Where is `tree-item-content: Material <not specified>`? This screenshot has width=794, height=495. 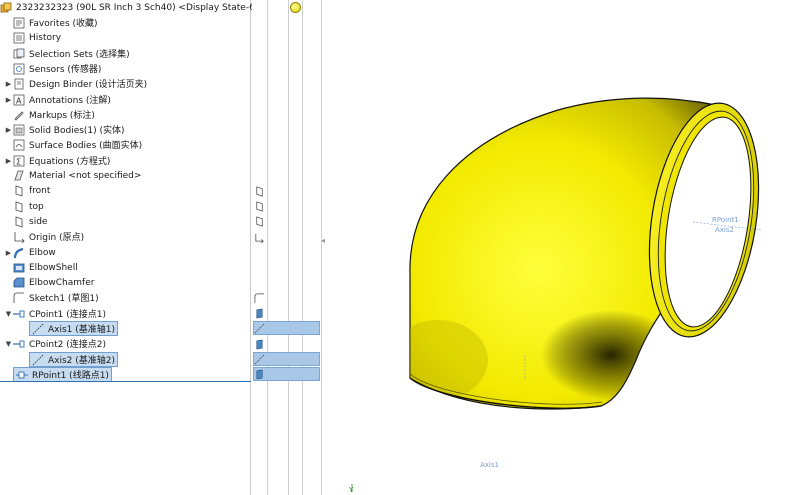 tree-item-content: Material <not specified> is located at coordinates (77, 176).